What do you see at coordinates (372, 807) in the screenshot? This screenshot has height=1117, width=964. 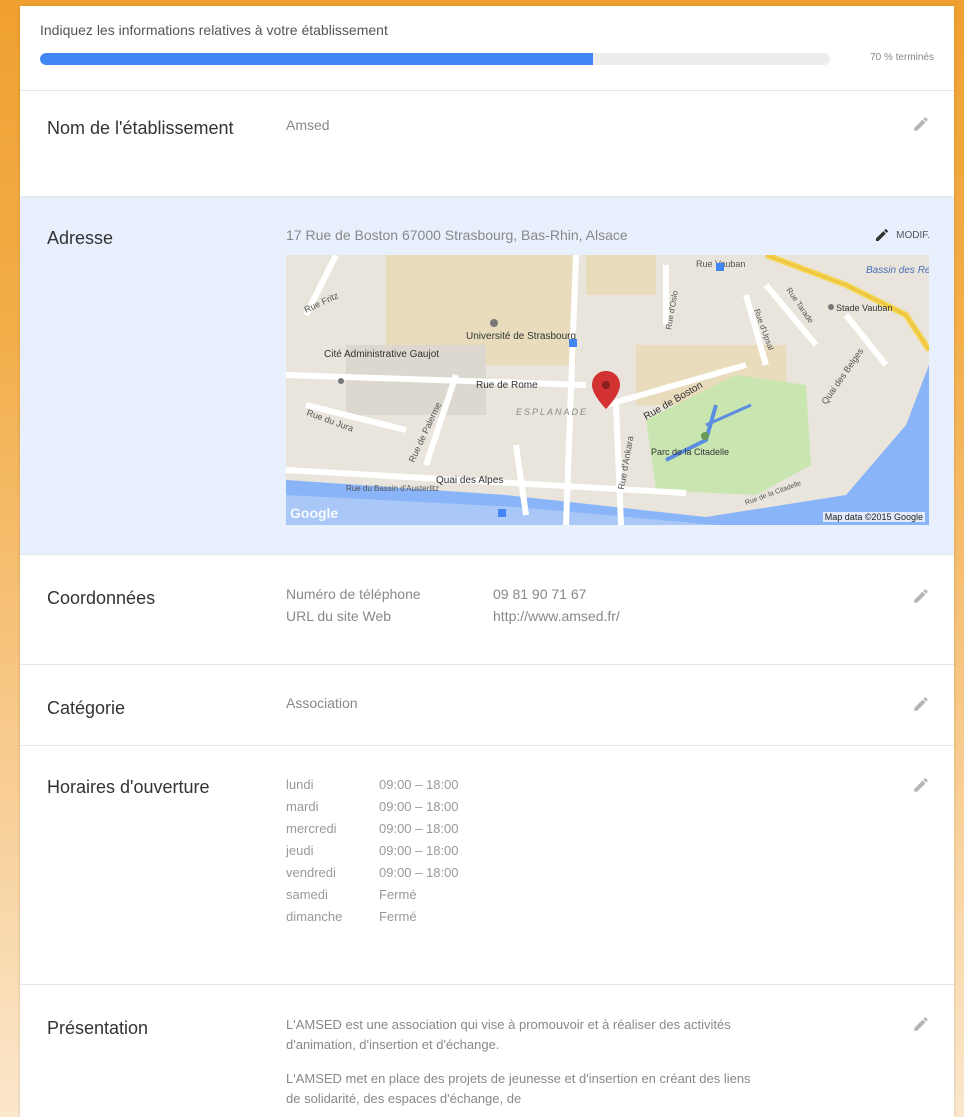 I see `hours-row: mardi 09:00 – 18:00` at bounding box center [372, 807].